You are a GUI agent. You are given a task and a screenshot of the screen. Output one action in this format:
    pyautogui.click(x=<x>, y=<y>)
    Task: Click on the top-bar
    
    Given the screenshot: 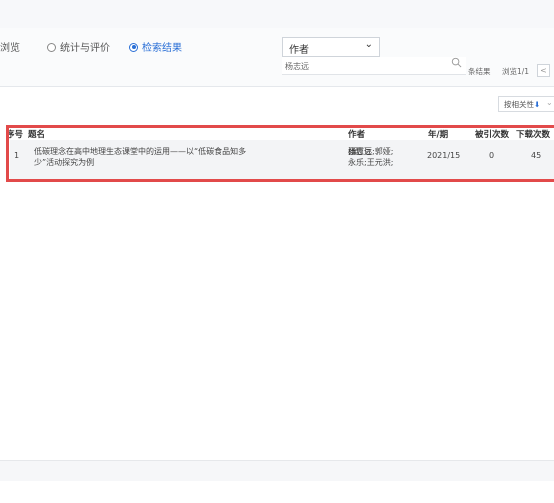 What is the action you would take?
    pyautogui.click(x=277, y=14)
    